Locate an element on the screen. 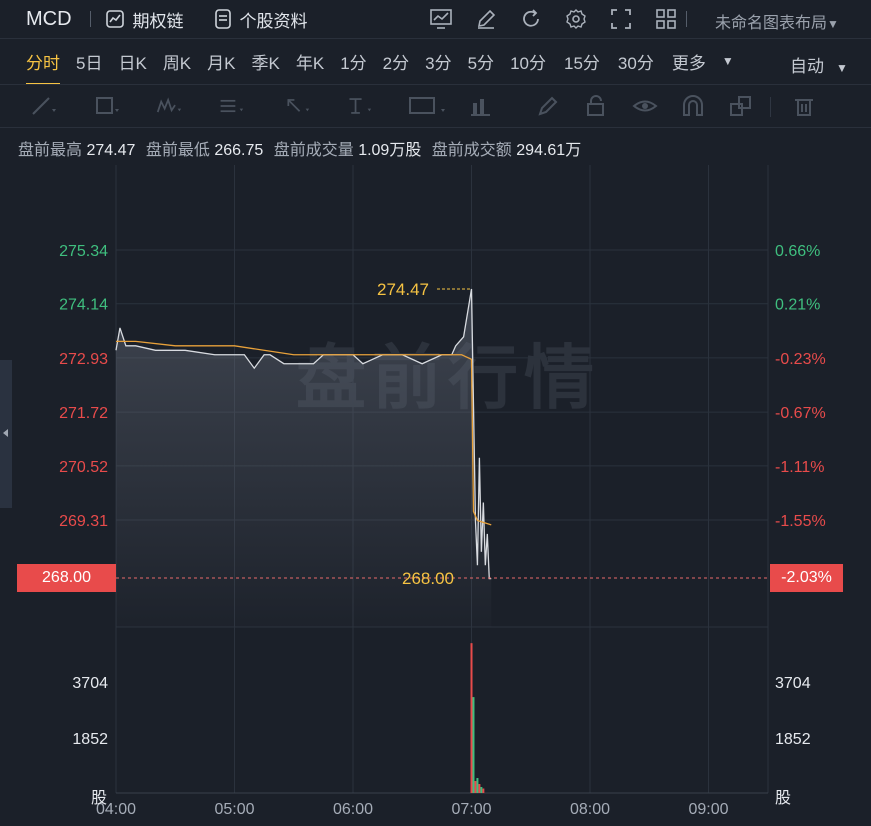  current-pct-tag: -2.03% is located at coordinates (806, 578).